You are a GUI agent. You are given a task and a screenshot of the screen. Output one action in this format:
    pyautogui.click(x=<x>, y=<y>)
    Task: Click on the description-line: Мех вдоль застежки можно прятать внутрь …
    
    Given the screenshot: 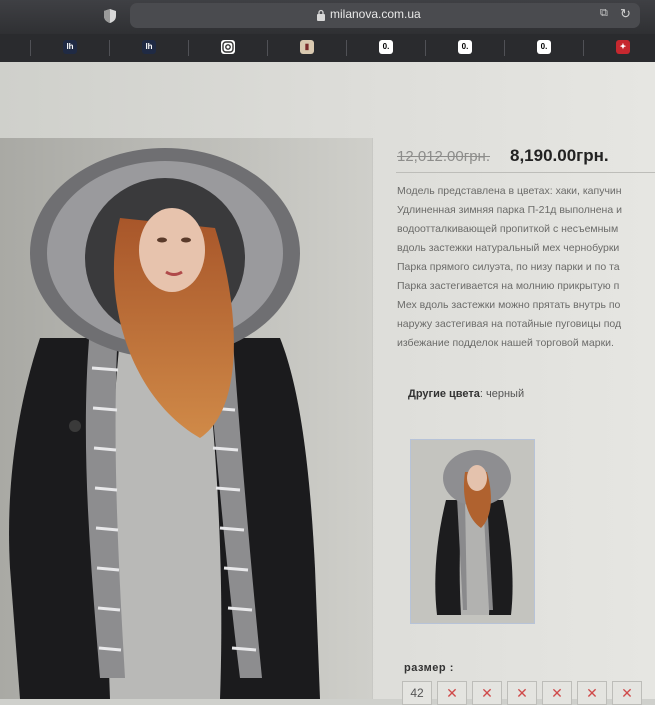 What is the action you would take?
    pyautogui.click(x=509, y=305)
    